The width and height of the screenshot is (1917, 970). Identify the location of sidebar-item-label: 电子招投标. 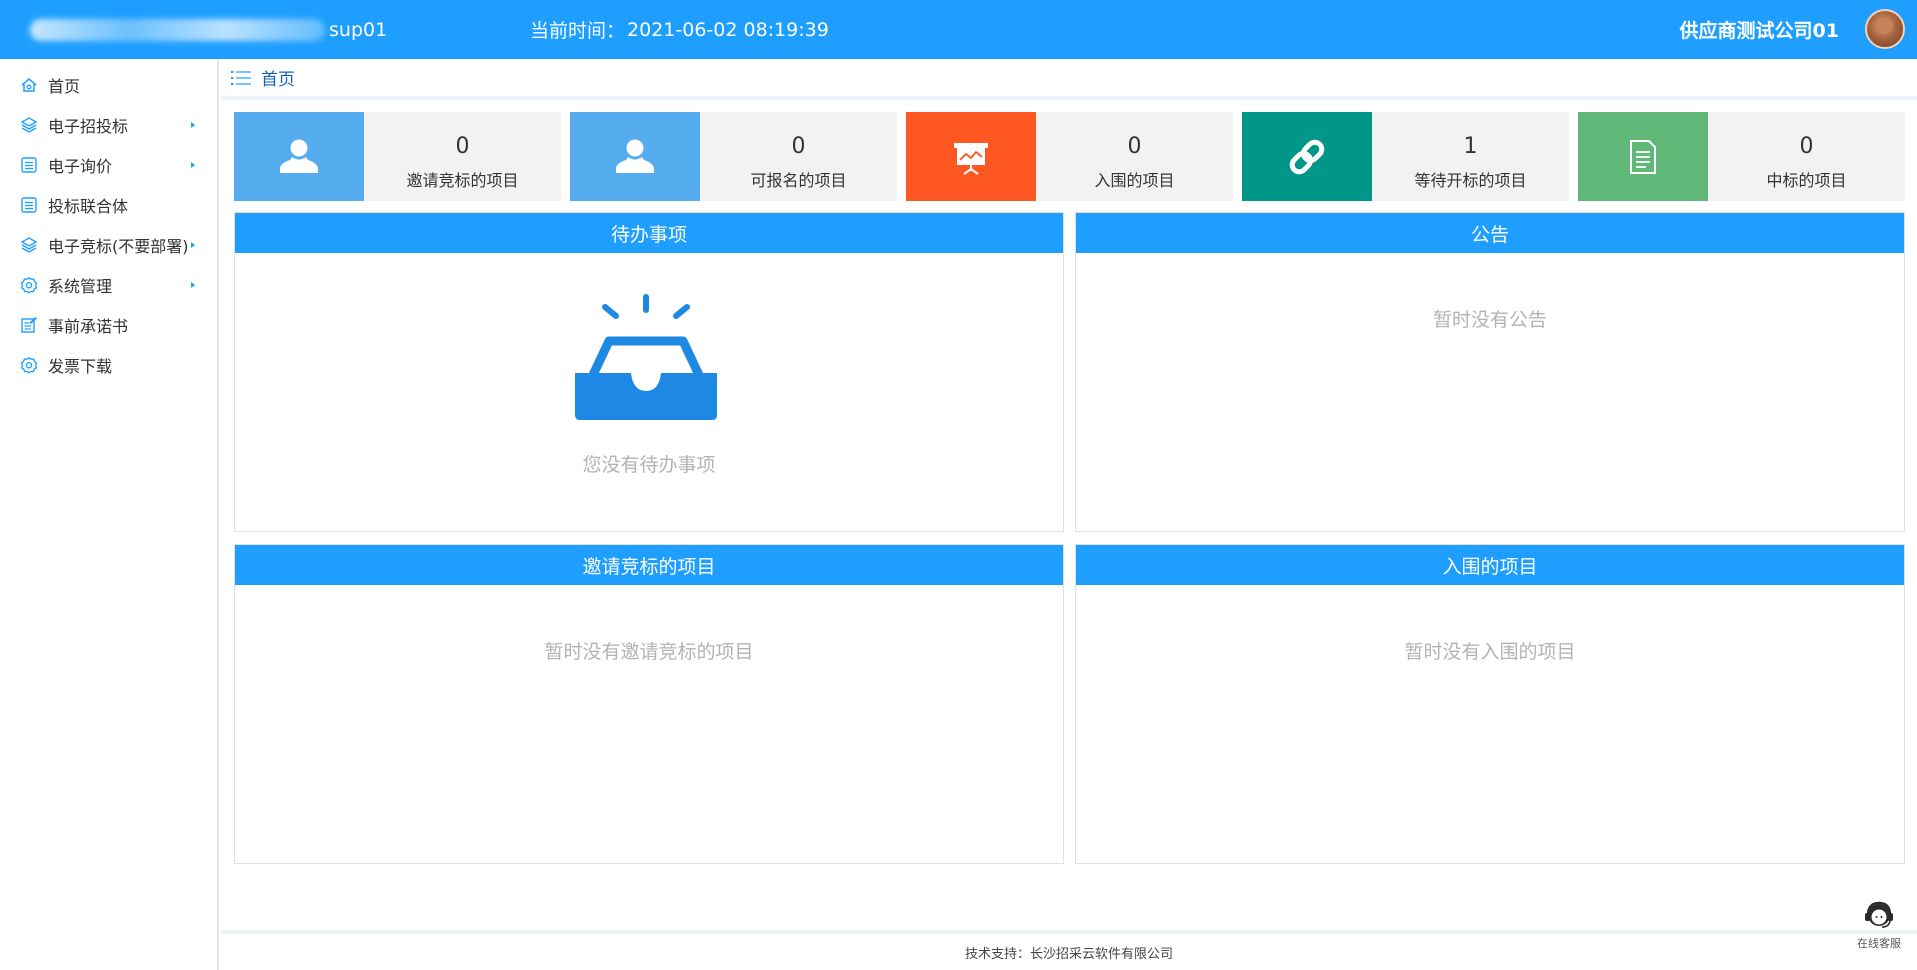
(88, 126).